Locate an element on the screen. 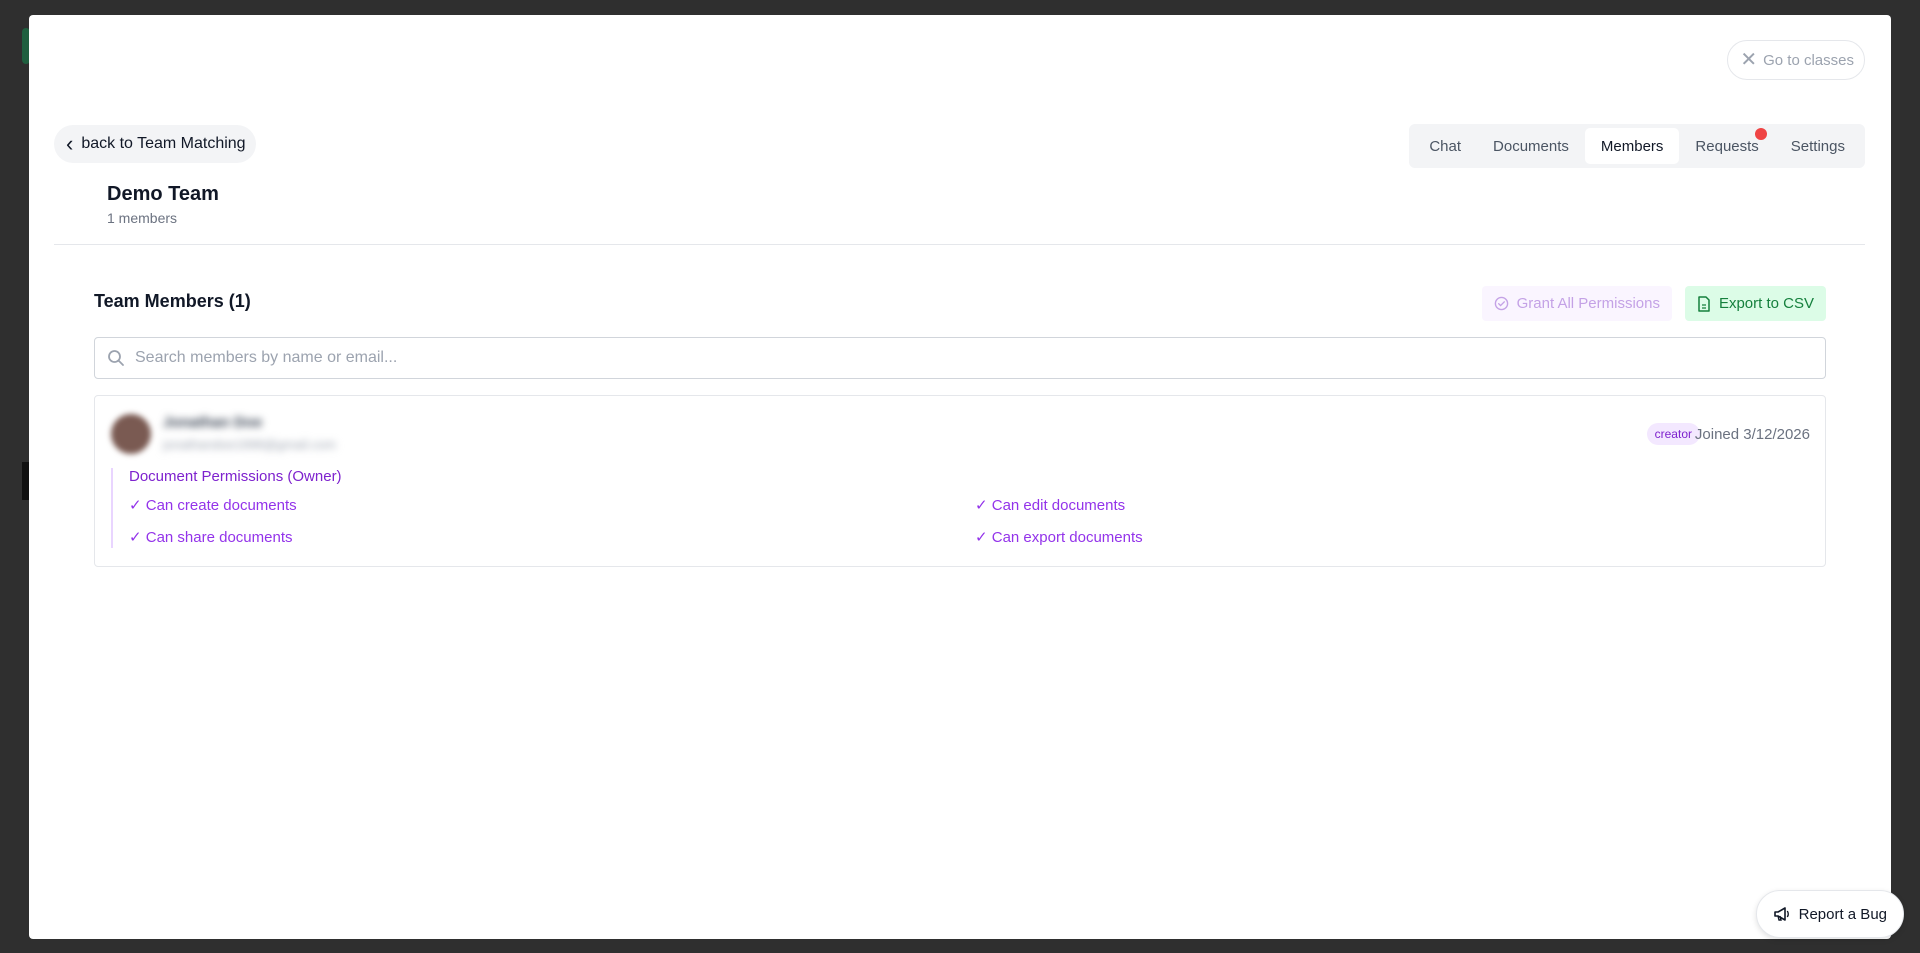  tab-settings-label: Settings is located at coordinates (1817, 146).